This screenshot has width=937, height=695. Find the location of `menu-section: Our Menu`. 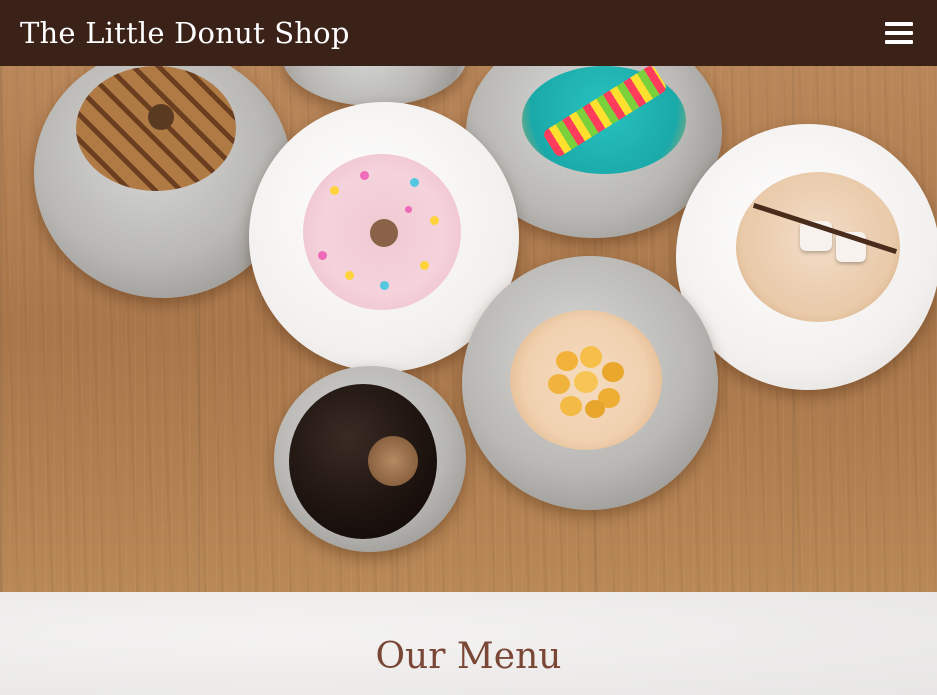

menu-section: Our Menu is located at coordinates (468, 643).